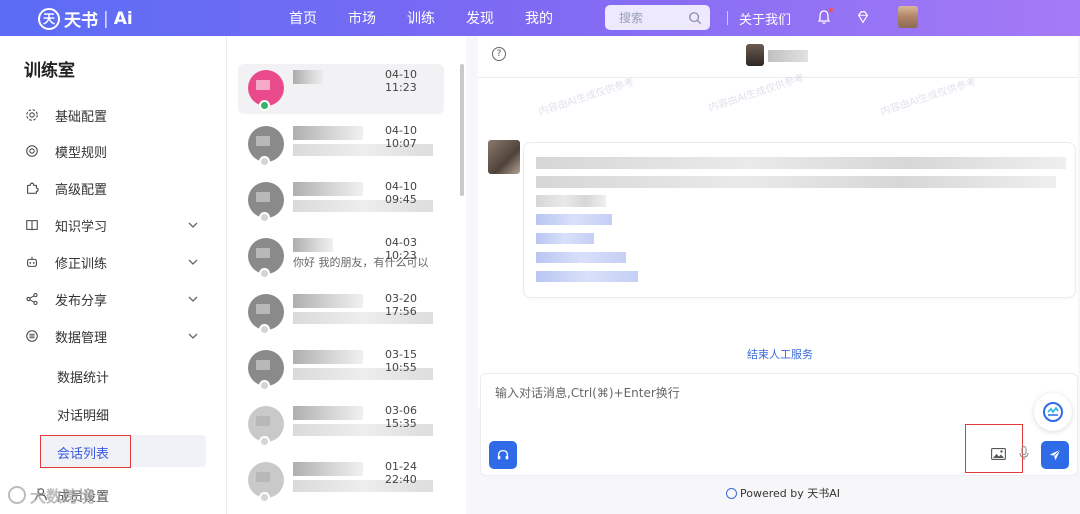 The height and width of the screenshot is (514, 1080). What do you see at coordinates (649, 17) in the screenshot?
I see `search-input` at bounding box center [649, 17].